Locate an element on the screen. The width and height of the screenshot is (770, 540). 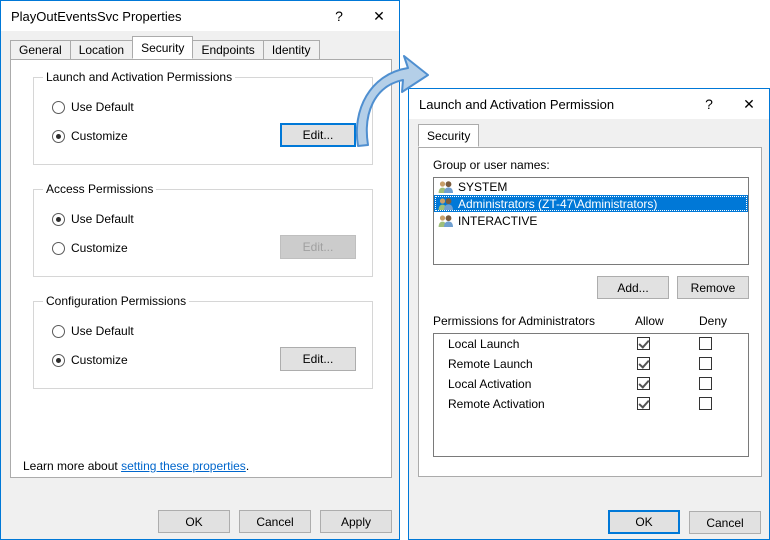
properties-title: PlayOutEventsSvc Properties is located at coordinates (96, 16).